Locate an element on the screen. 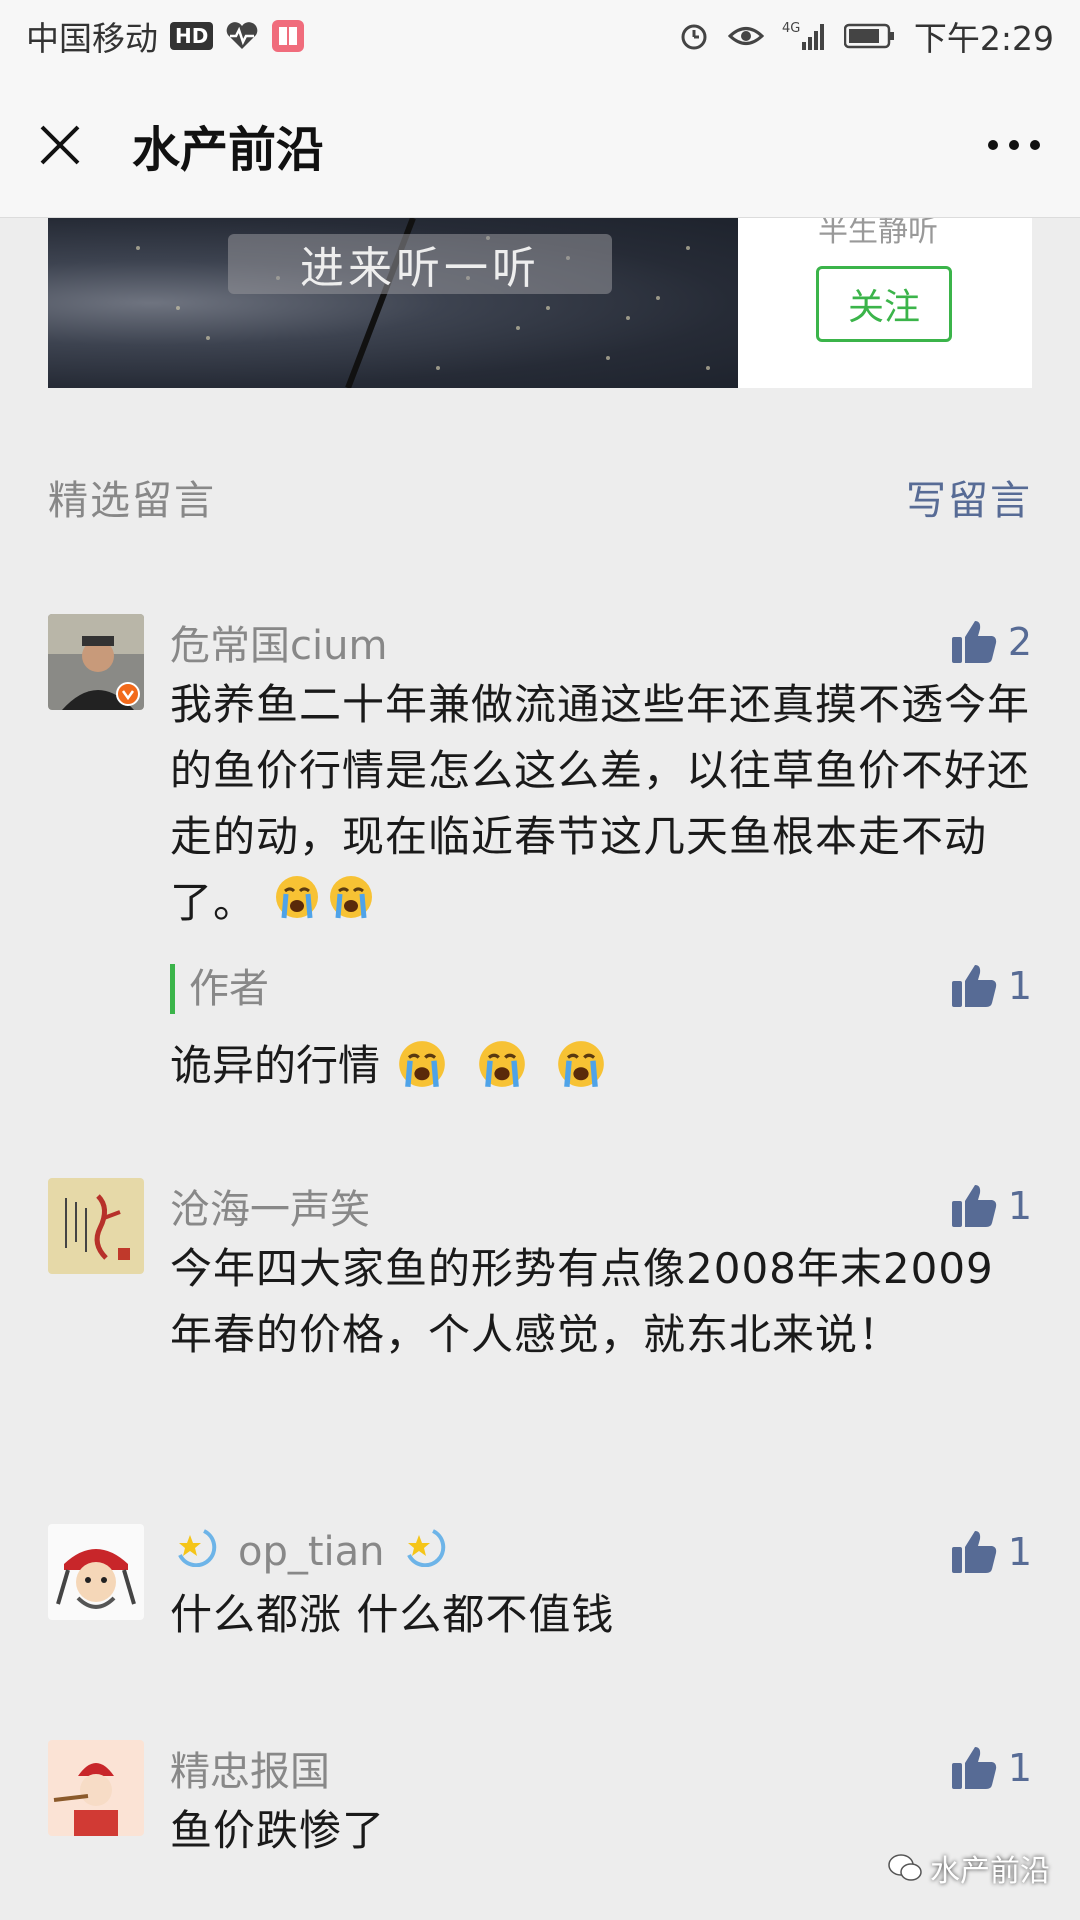 Image resolution: width=1080 pixels, height=1920 pixels. comment-body: 今年四大家鱼的形势有点像2008年末2009年春的价格，个人感觉，就东北来说！ is located at coordinates (582, 1301).